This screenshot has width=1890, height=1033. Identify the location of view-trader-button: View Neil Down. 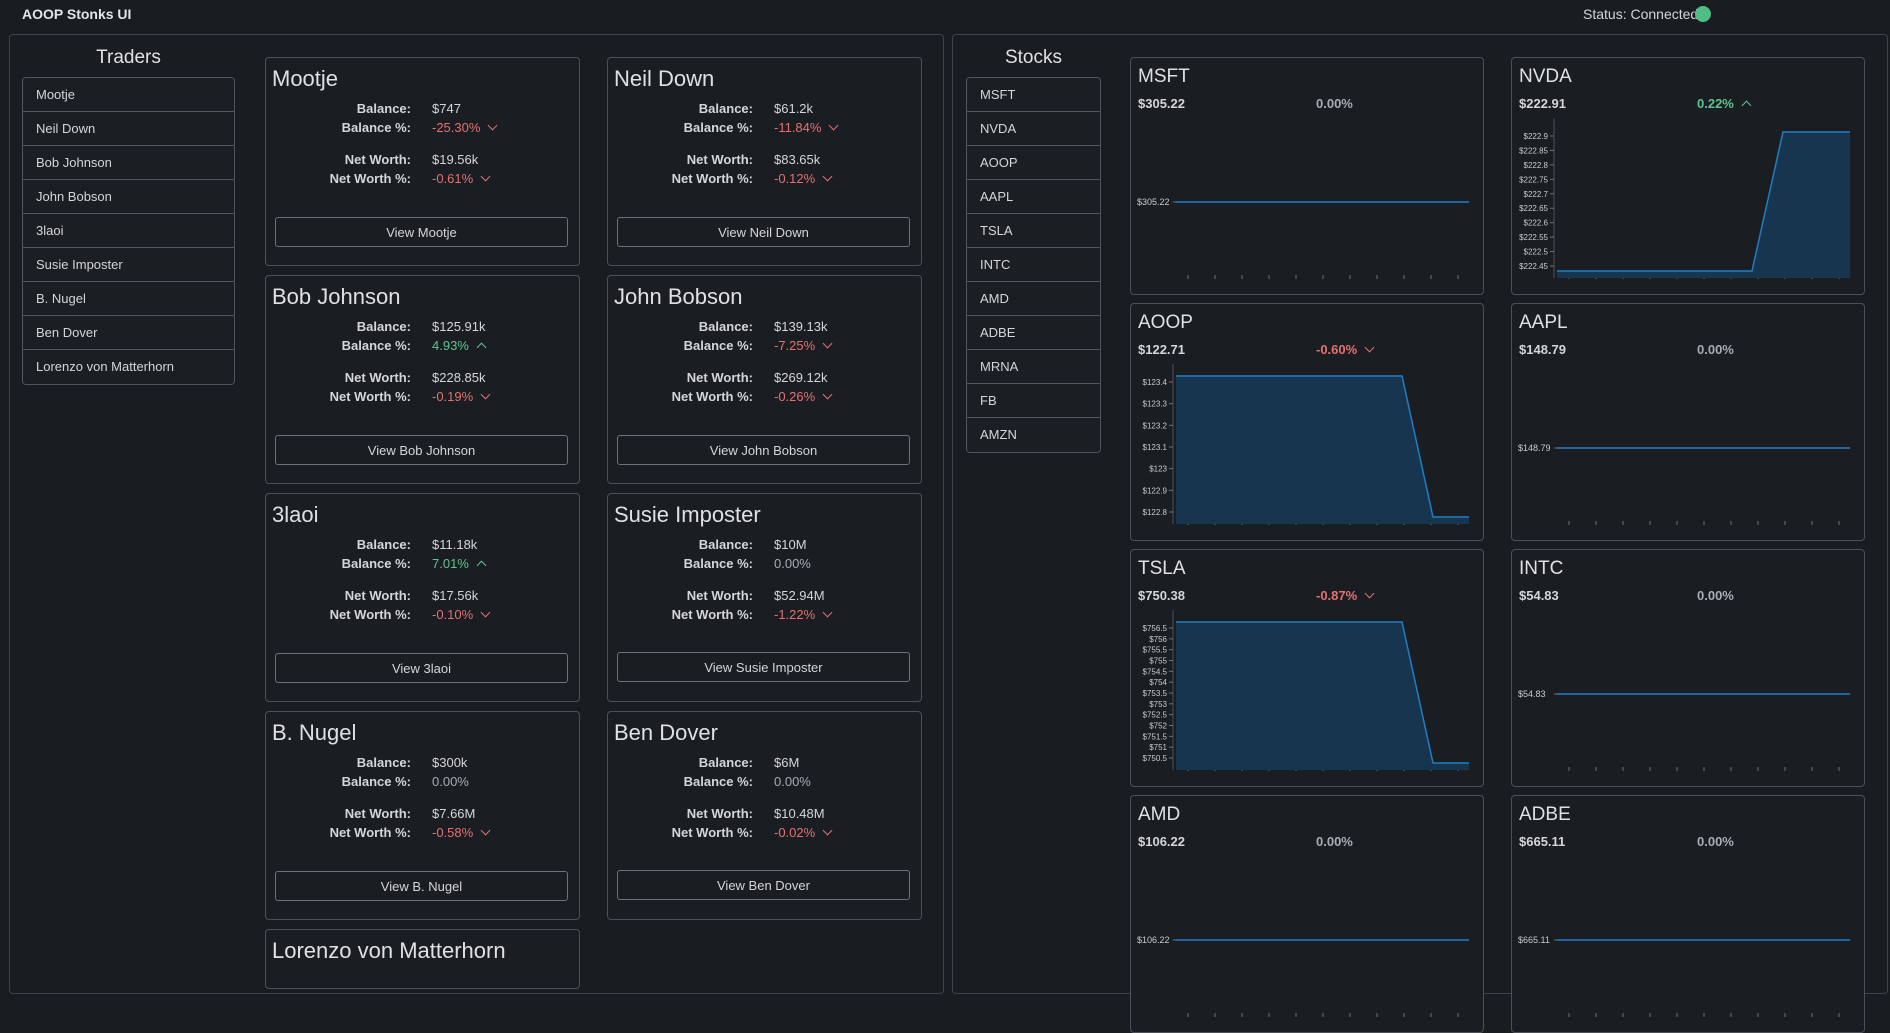
(763, 232).